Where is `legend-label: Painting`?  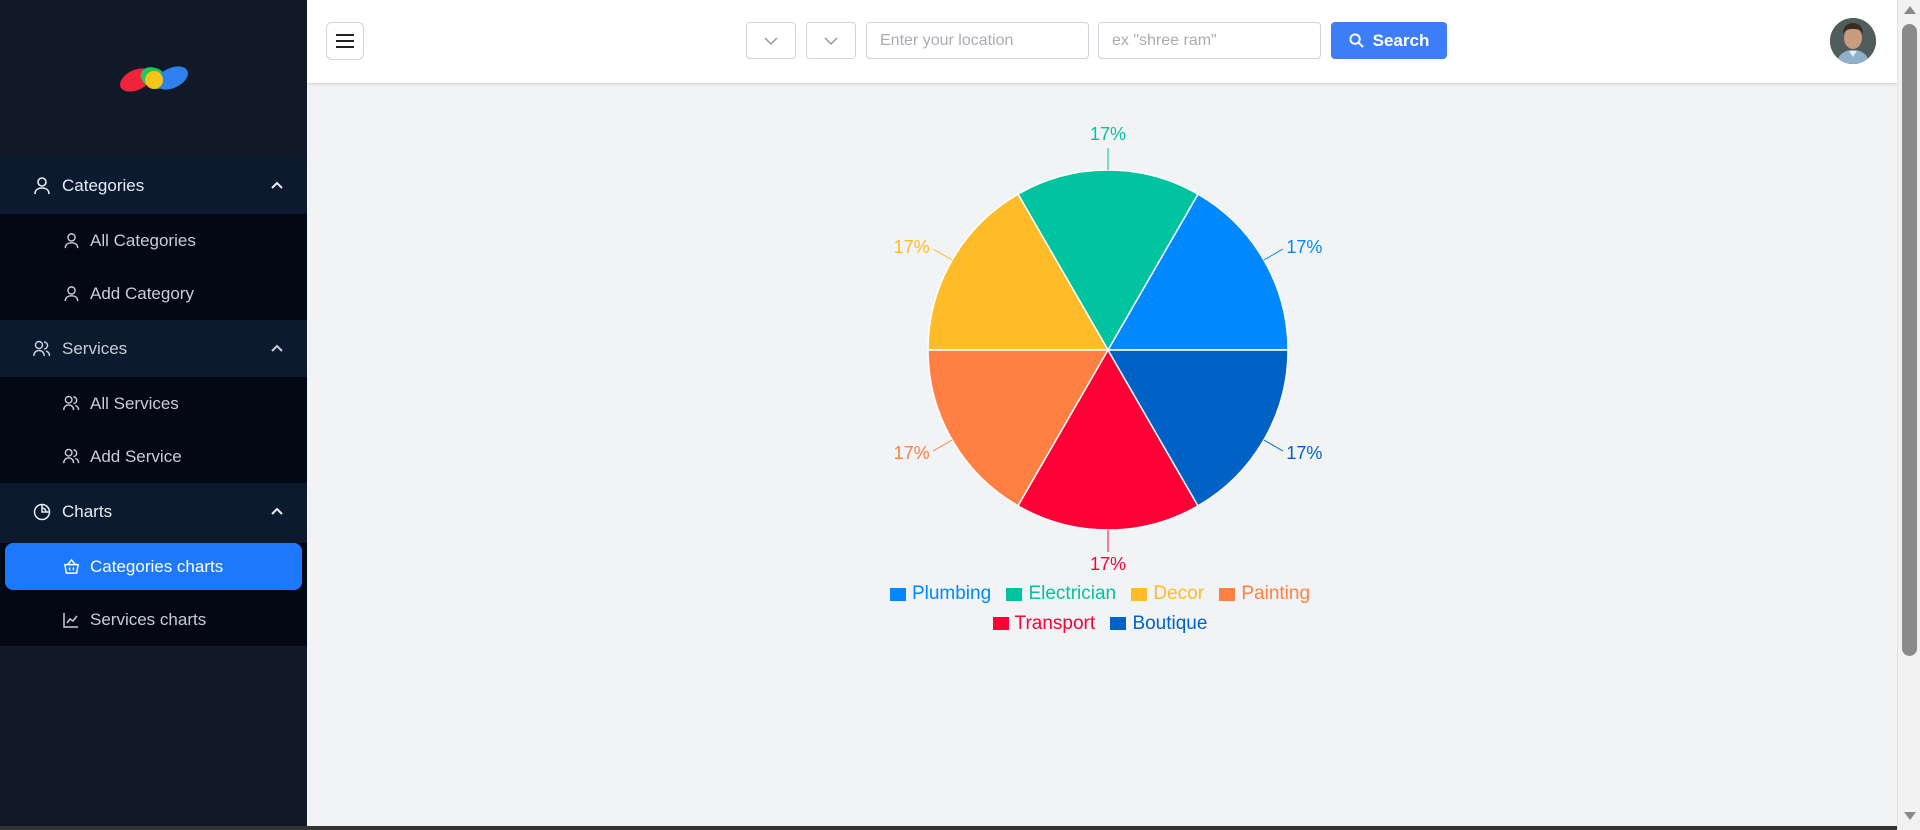
legend-label: Painting is located at coordinates (1276, 593).